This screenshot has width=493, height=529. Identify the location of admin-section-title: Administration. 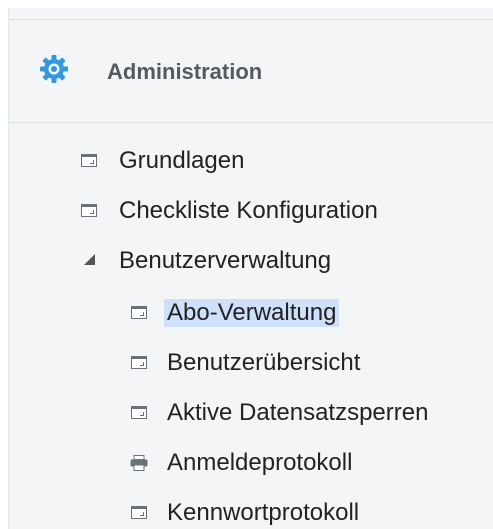
(185, 71).